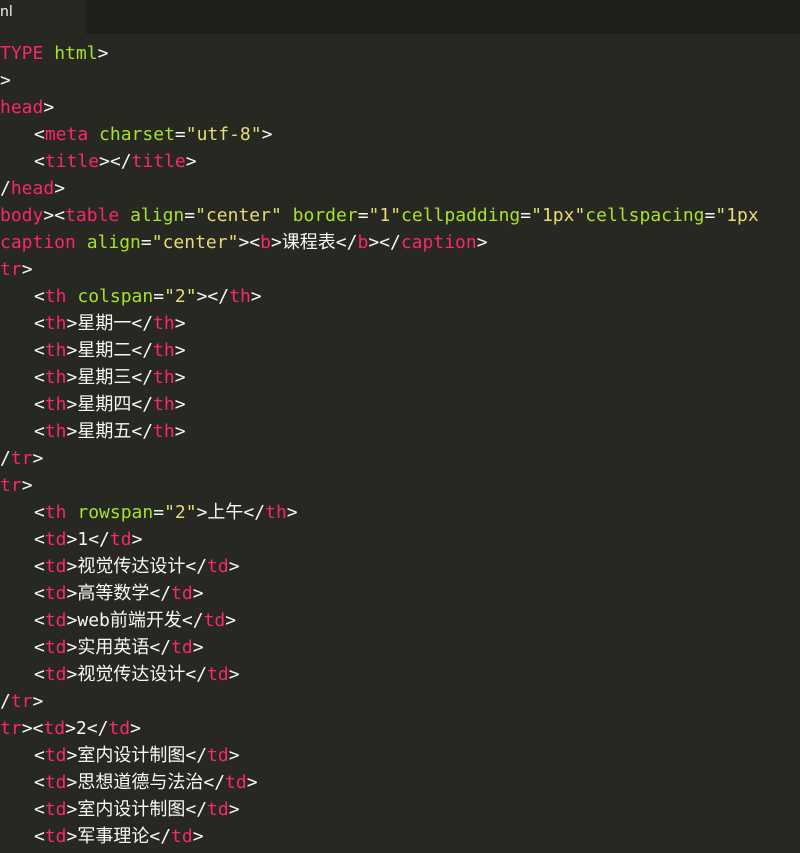  I want to click on code-line: /head>, so click(400, 188).